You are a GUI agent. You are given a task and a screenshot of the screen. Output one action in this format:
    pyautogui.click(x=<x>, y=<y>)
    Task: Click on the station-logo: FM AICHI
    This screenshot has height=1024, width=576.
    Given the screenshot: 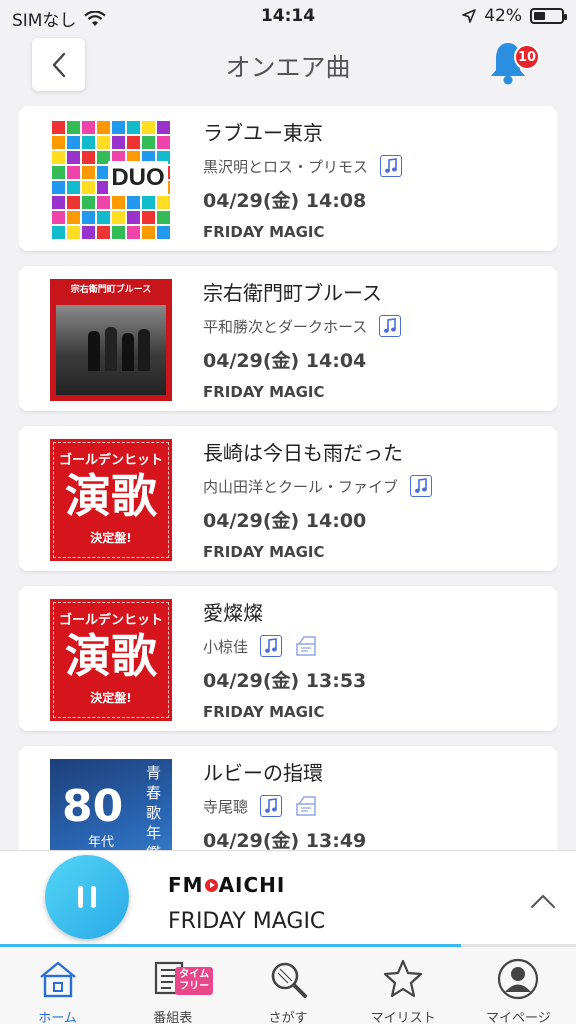 What is the action you would take?
    pyautogui.click(x=226, y=885)
    